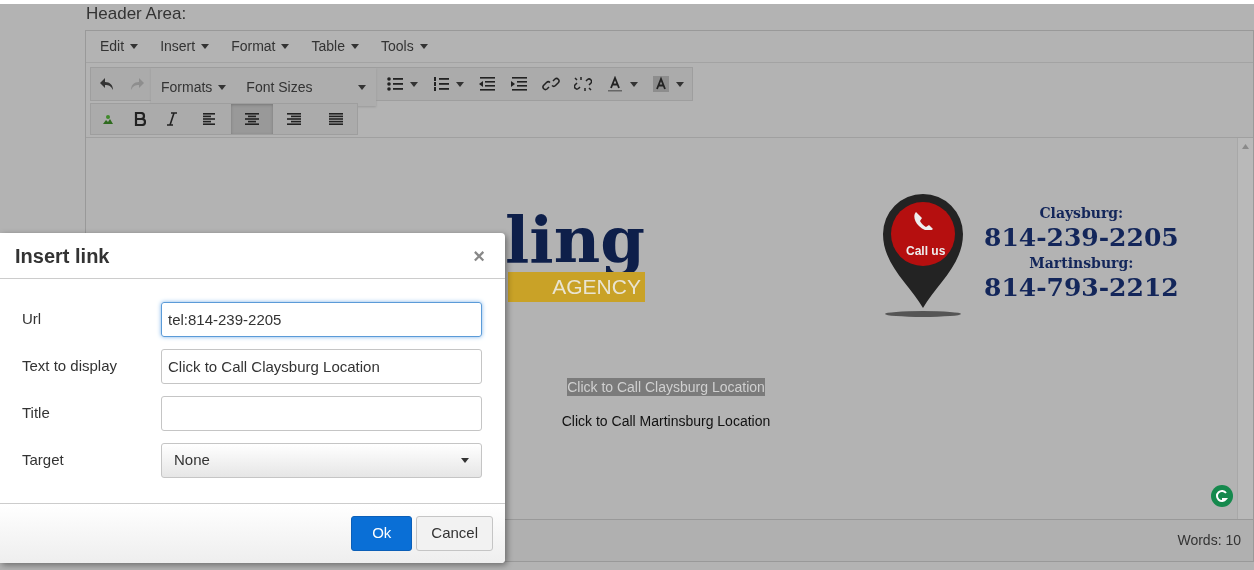  What do you see at coordinates (576, 287) in the screenshot?
I see `logo-tagline: AGENCY` at bounding box center [576, 287].